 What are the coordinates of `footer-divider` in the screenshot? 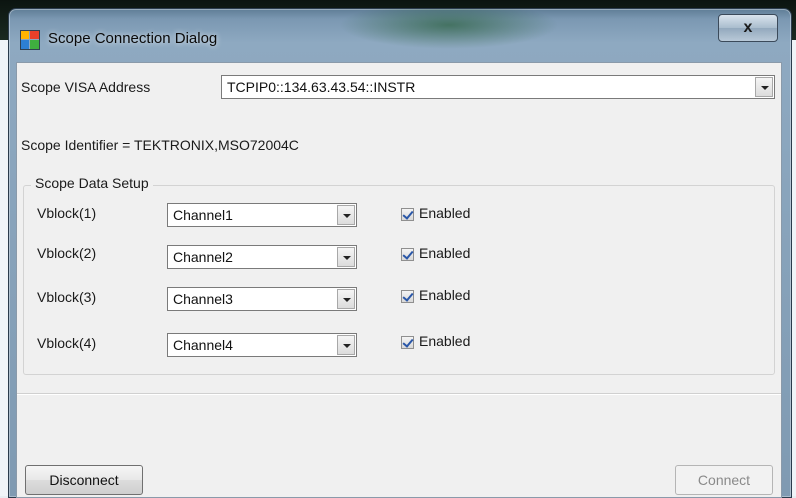 It's located at (399, 394).